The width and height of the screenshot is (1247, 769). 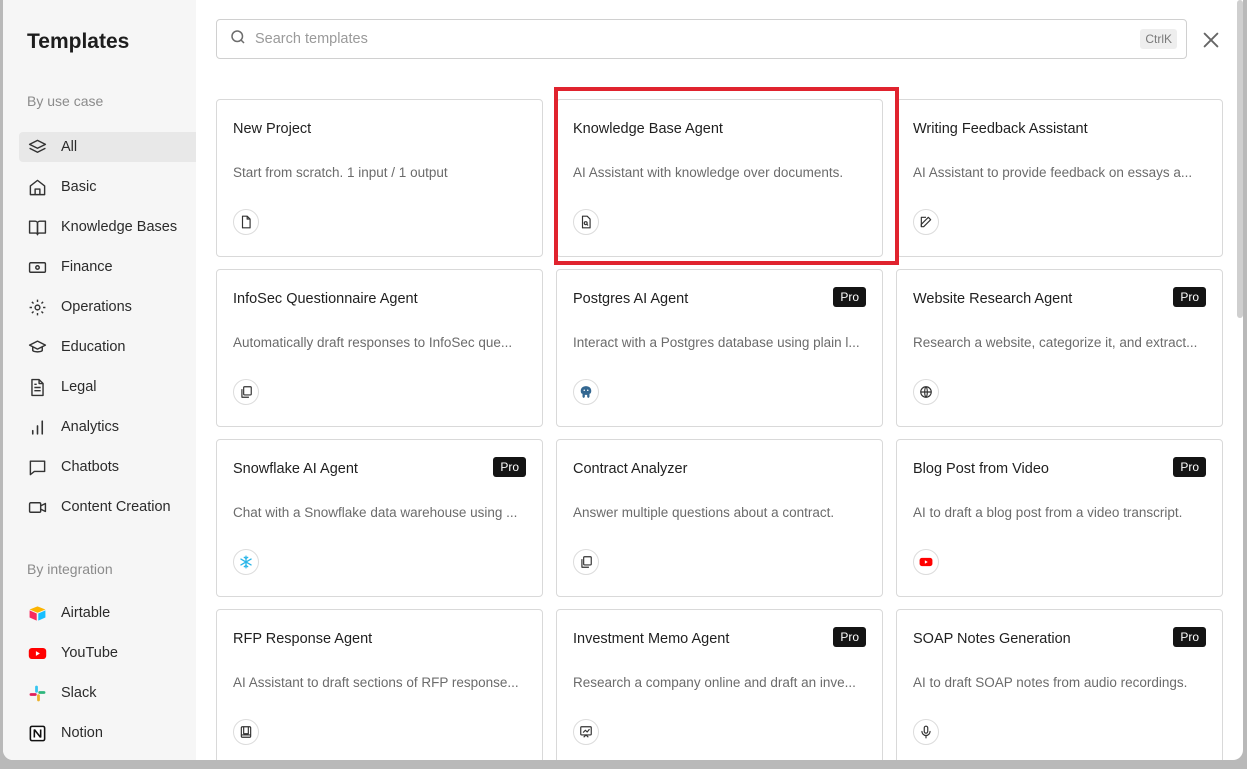 I want to click on airtable-icon, so click(x=37, y=613).